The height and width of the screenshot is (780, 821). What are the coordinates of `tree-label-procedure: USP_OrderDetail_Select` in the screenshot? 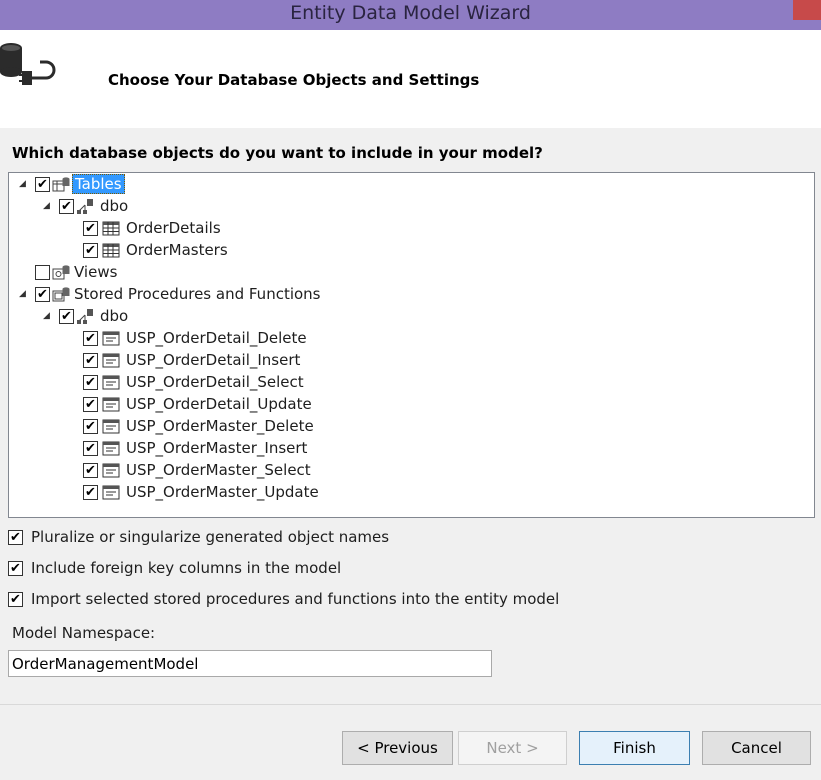 It's located at (215, 382).